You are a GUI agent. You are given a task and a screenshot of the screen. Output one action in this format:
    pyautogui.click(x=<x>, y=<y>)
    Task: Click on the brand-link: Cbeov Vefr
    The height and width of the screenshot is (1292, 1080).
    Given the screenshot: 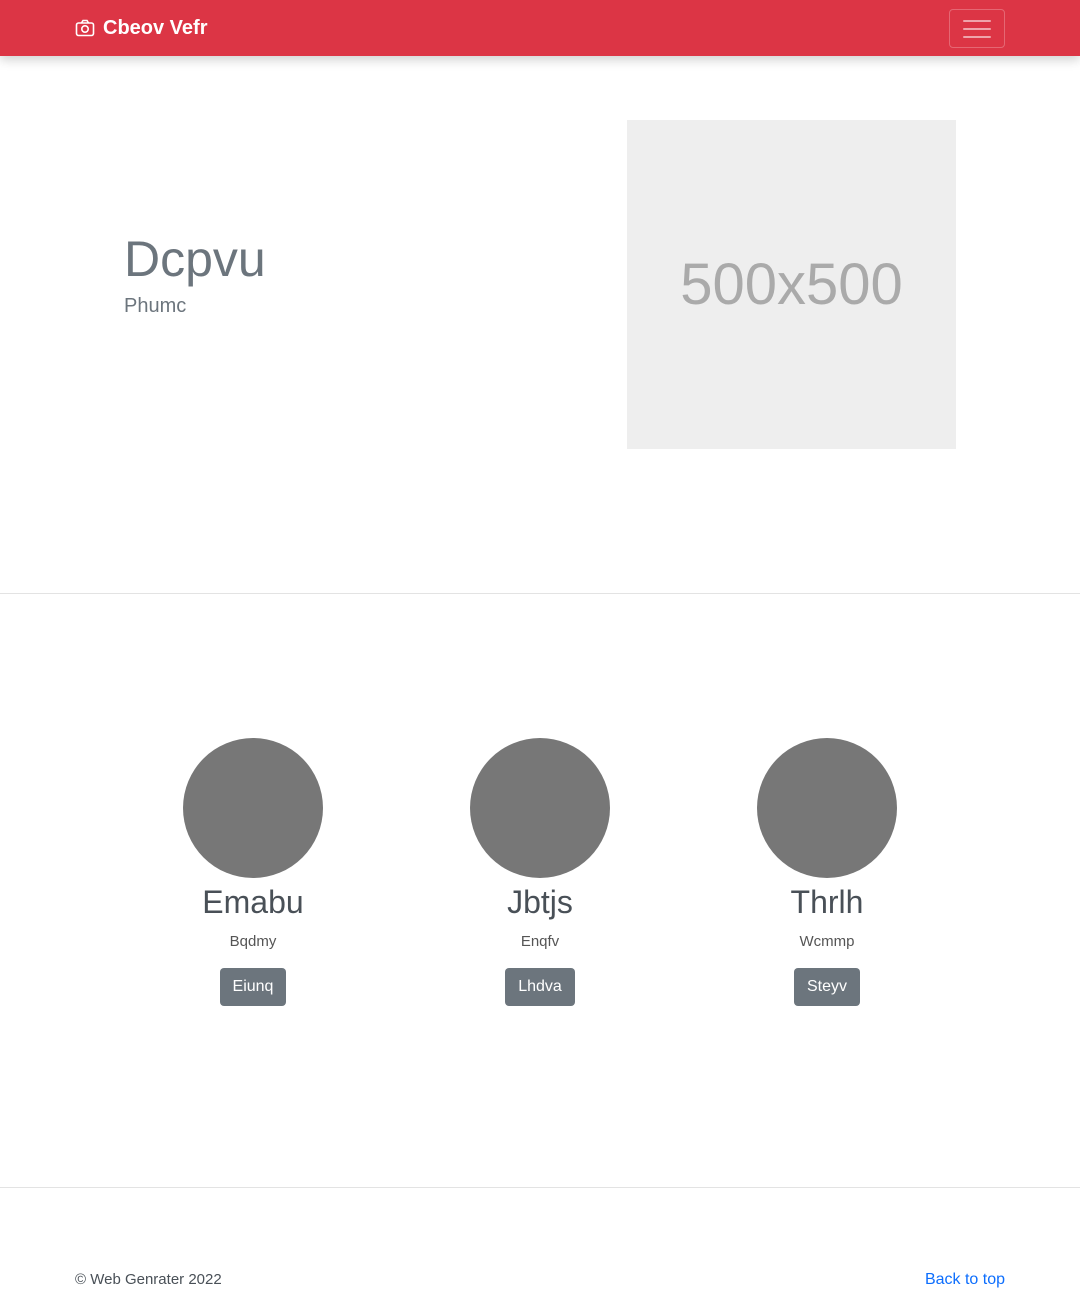 What is the action you would take?
    pyautogui.click(x=141, y=28)
    